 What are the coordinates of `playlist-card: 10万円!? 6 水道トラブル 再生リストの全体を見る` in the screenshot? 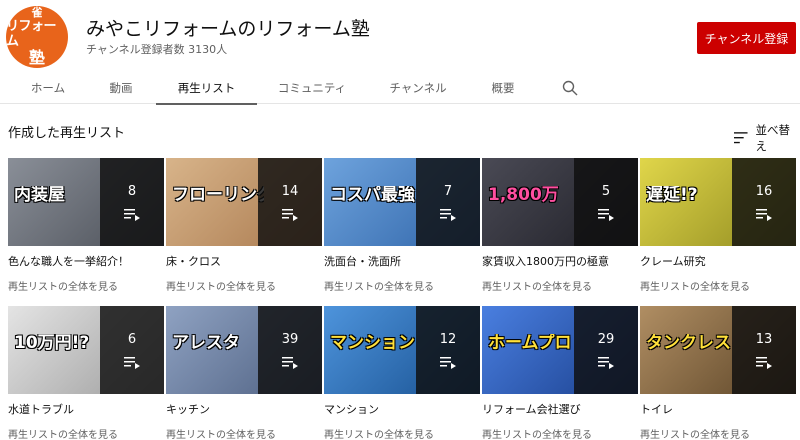 It's located at (86, 373).